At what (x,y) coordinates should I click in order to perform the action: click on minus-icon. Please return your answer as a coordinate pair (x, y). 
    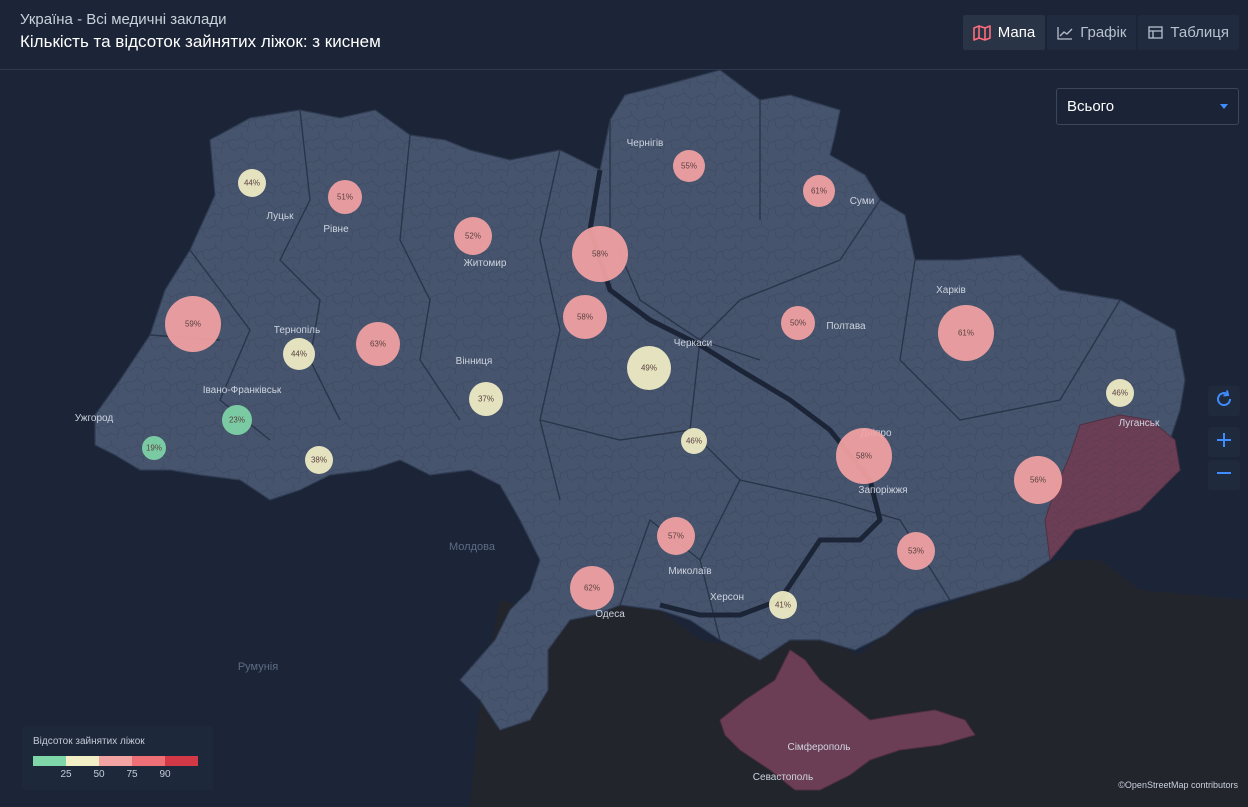
    Looking at the image, I should click on (1224, 475).